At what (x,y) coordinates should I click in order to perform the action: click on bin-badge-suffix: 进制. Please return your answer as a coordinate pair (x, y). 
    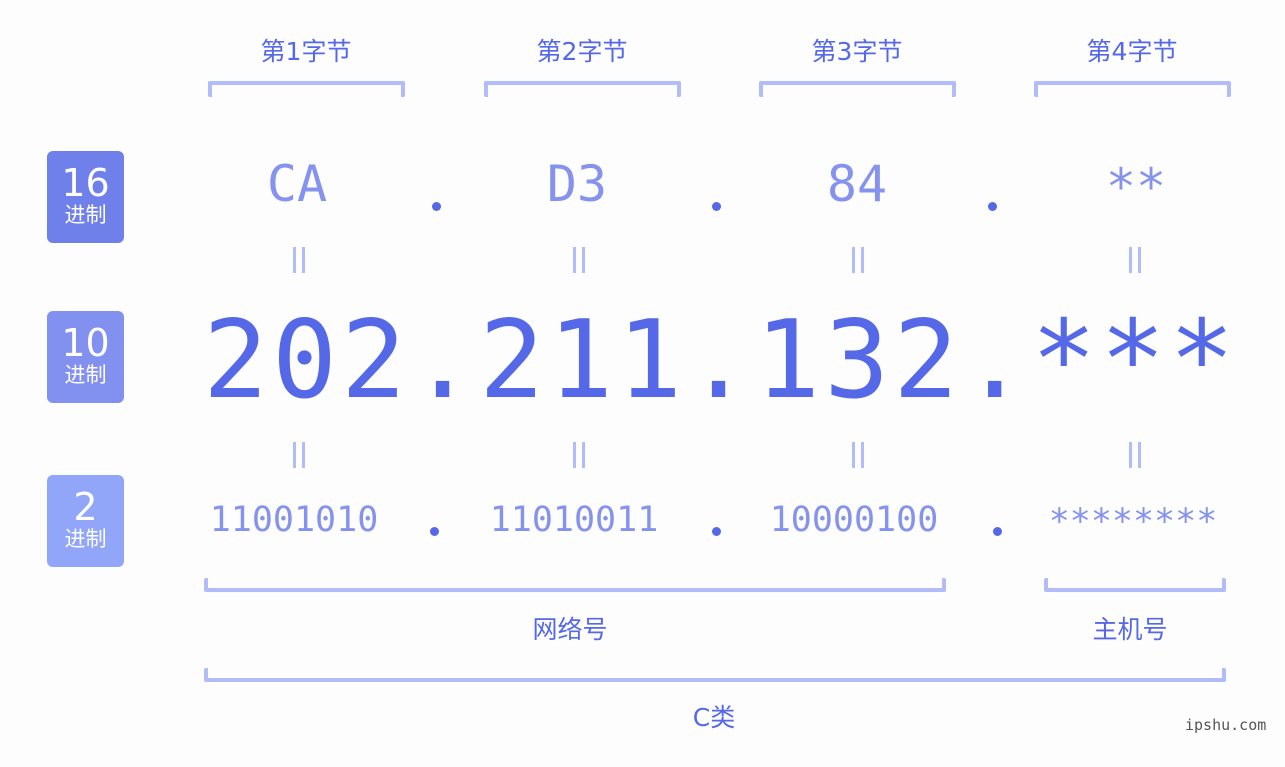
    Looking at the image, I should click on (85, 539).